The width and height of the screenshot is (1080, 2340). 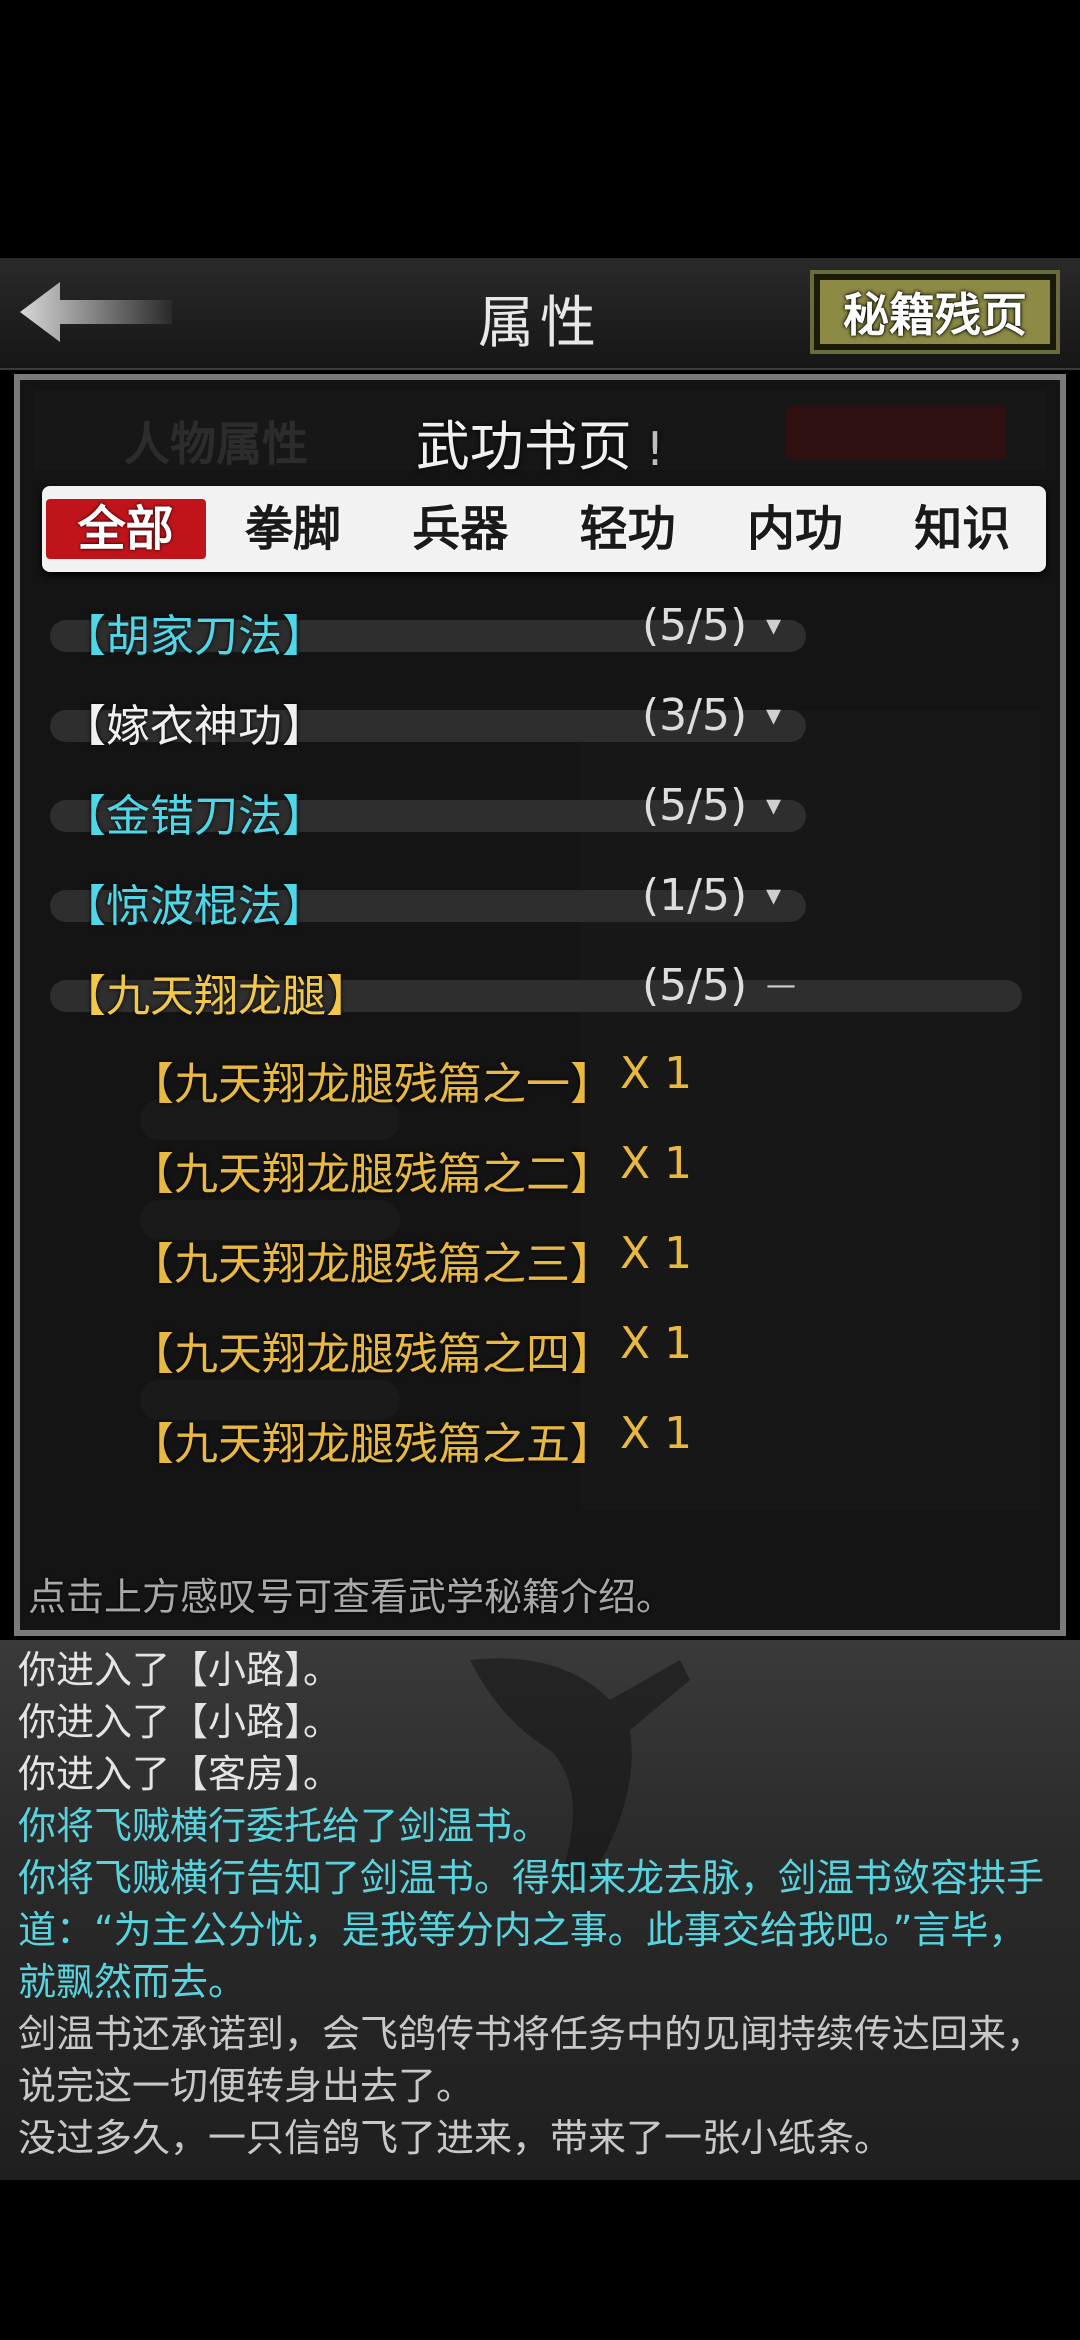 What do you see at coordinates (293, 529) in the screenshot?
I see `tab-fist-kick: 拳脚` at bounding box center [293, 529].